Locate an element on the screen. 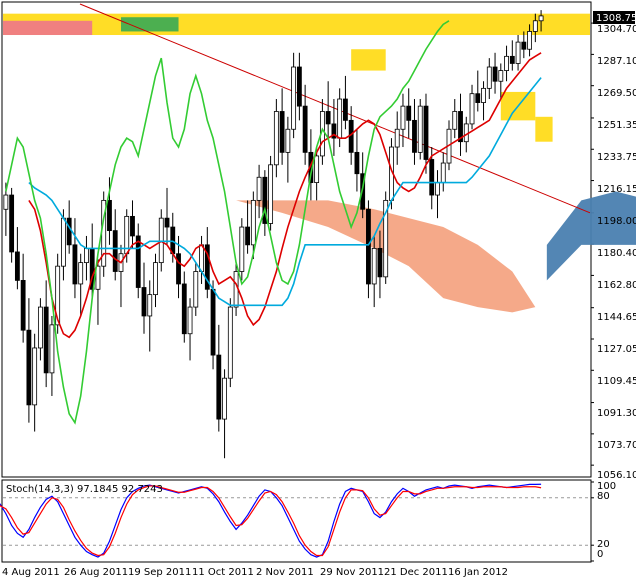 The image size is (636, 585). time-tick-label: 29 Nov 2011 is located at coordinates (352, 572).